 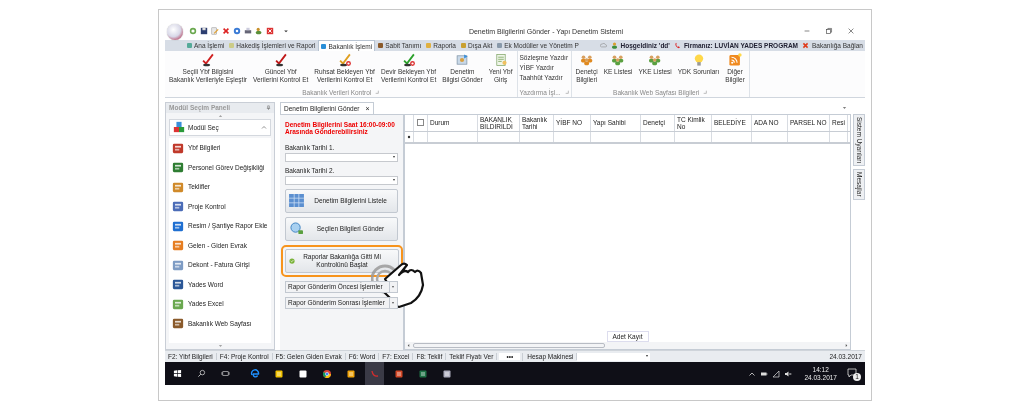 I want to click on printer-icon, so click(x=248, y=31).